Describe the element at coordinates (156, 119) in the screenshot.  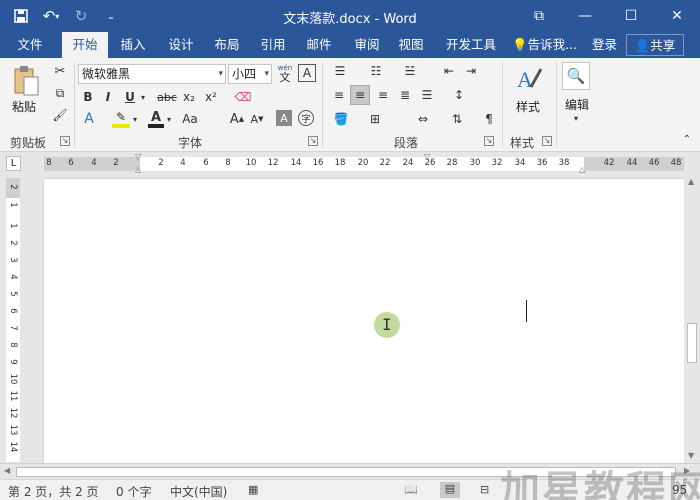
I see `font-color-icon: A` at that location.